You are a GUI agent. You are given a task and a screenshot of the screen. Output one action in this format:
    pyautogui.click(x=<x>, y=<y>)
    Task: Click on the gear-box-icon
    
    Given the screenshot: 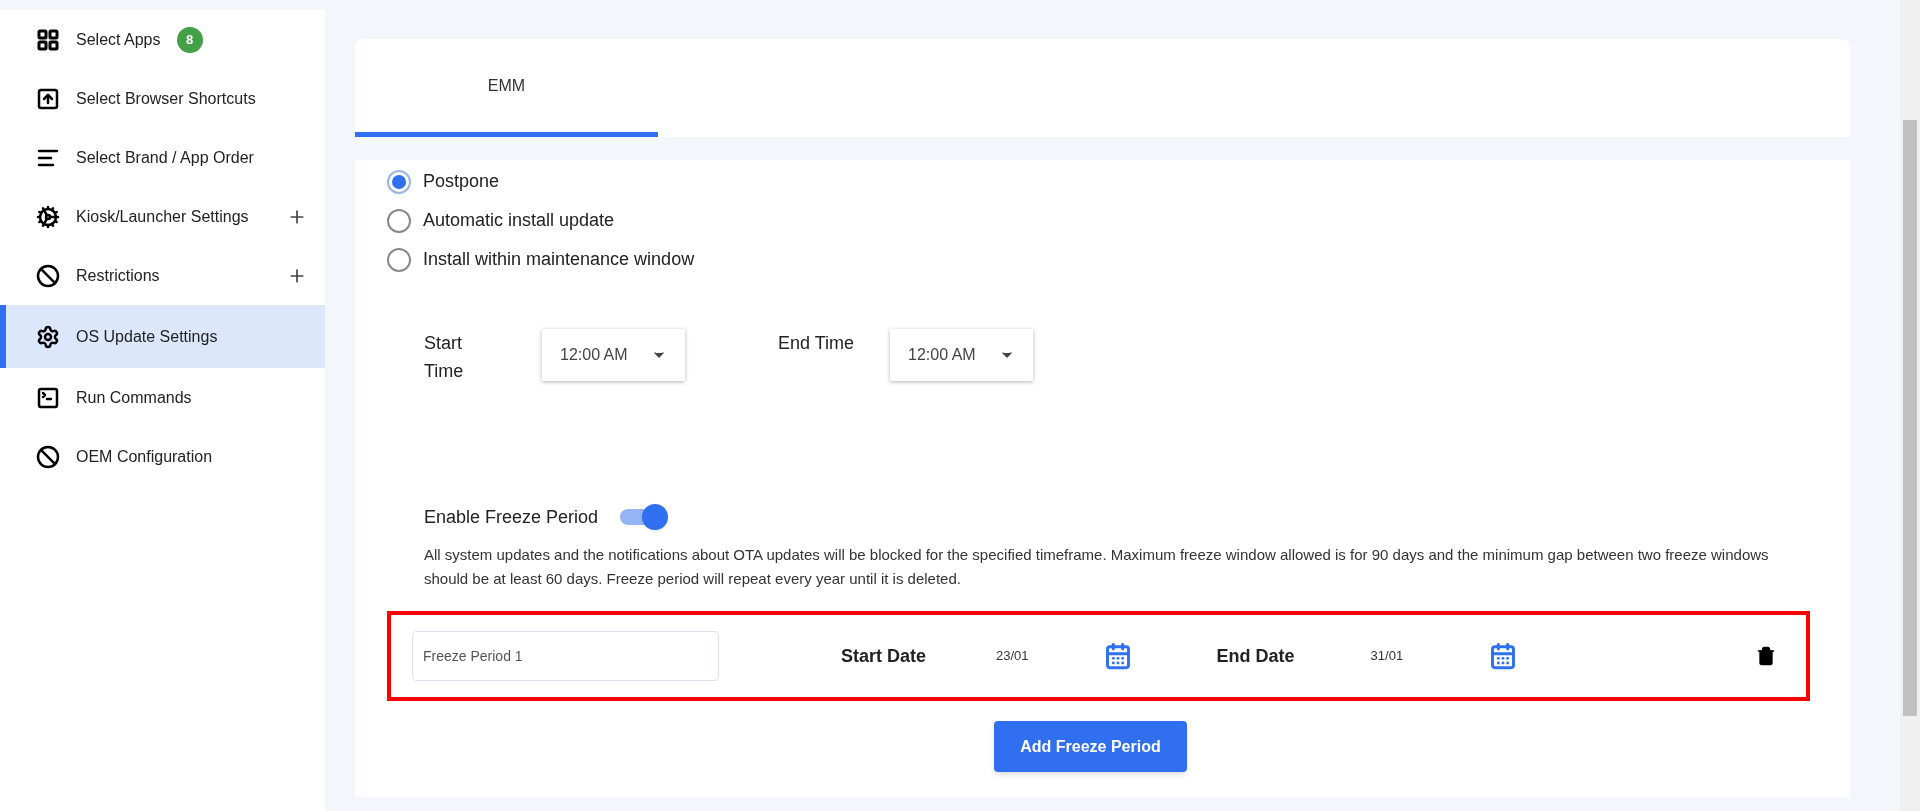 What is the action you would take?
    pyautogui.click(x=48, y=216)
    